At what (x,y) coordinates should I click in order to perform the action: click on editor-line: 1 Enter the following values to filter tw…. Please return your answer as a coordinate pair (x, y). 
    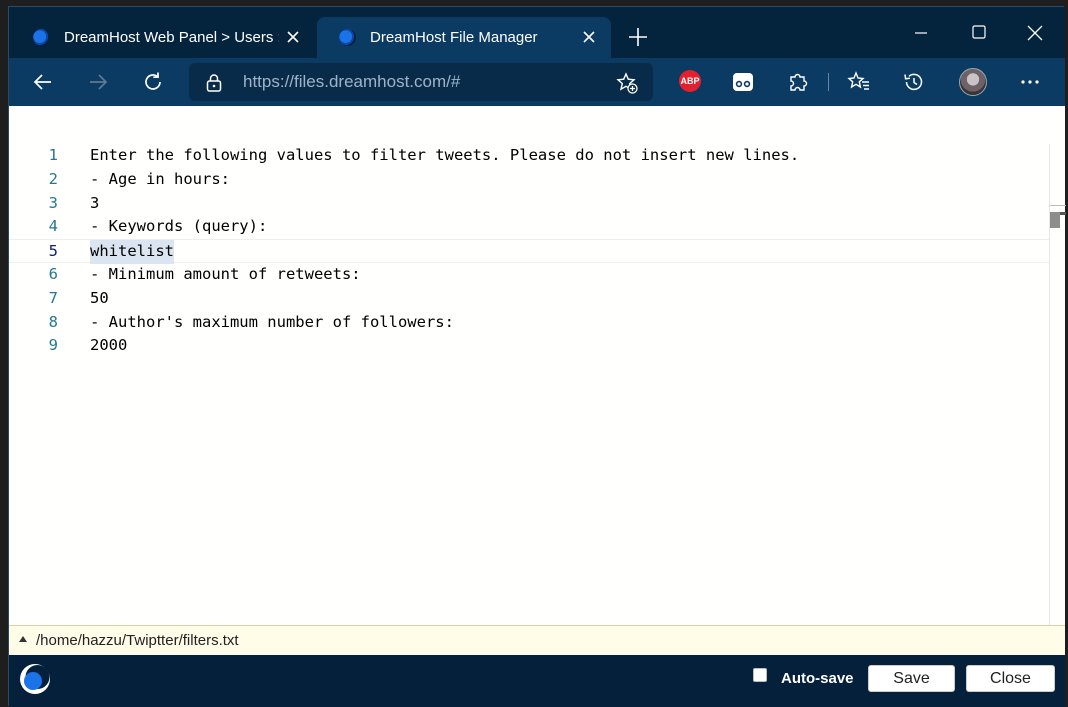
    Looking at the image, I should click on (529, 156).